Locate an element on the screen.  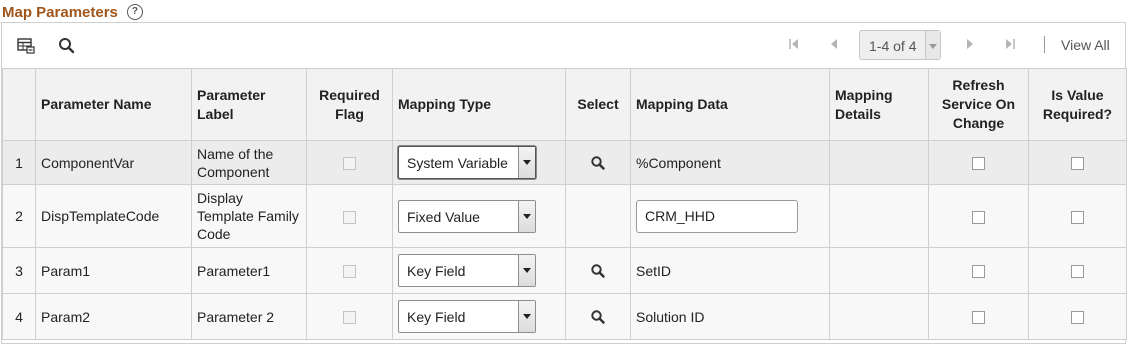
parameter-label: Parameter1 is located at coordinates (249, 270).